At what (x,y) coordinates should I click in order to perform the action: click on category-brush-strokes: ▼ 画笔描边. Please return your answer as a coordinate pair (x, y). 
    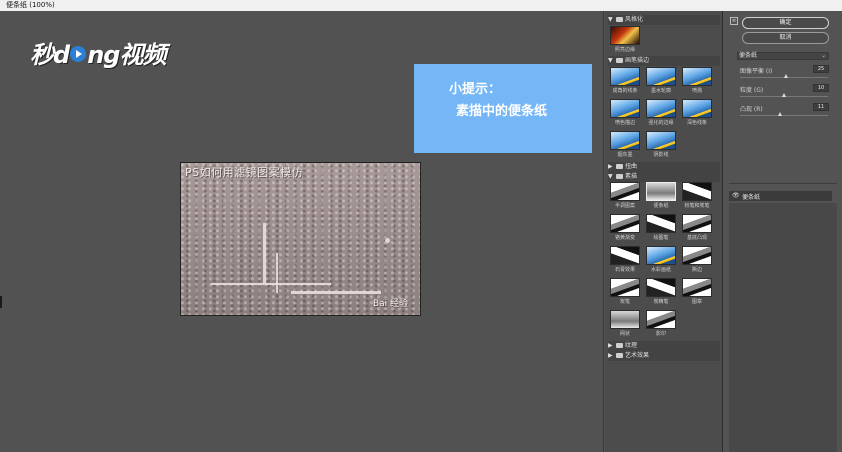
    Looking at the image, I should click on (628, 60).